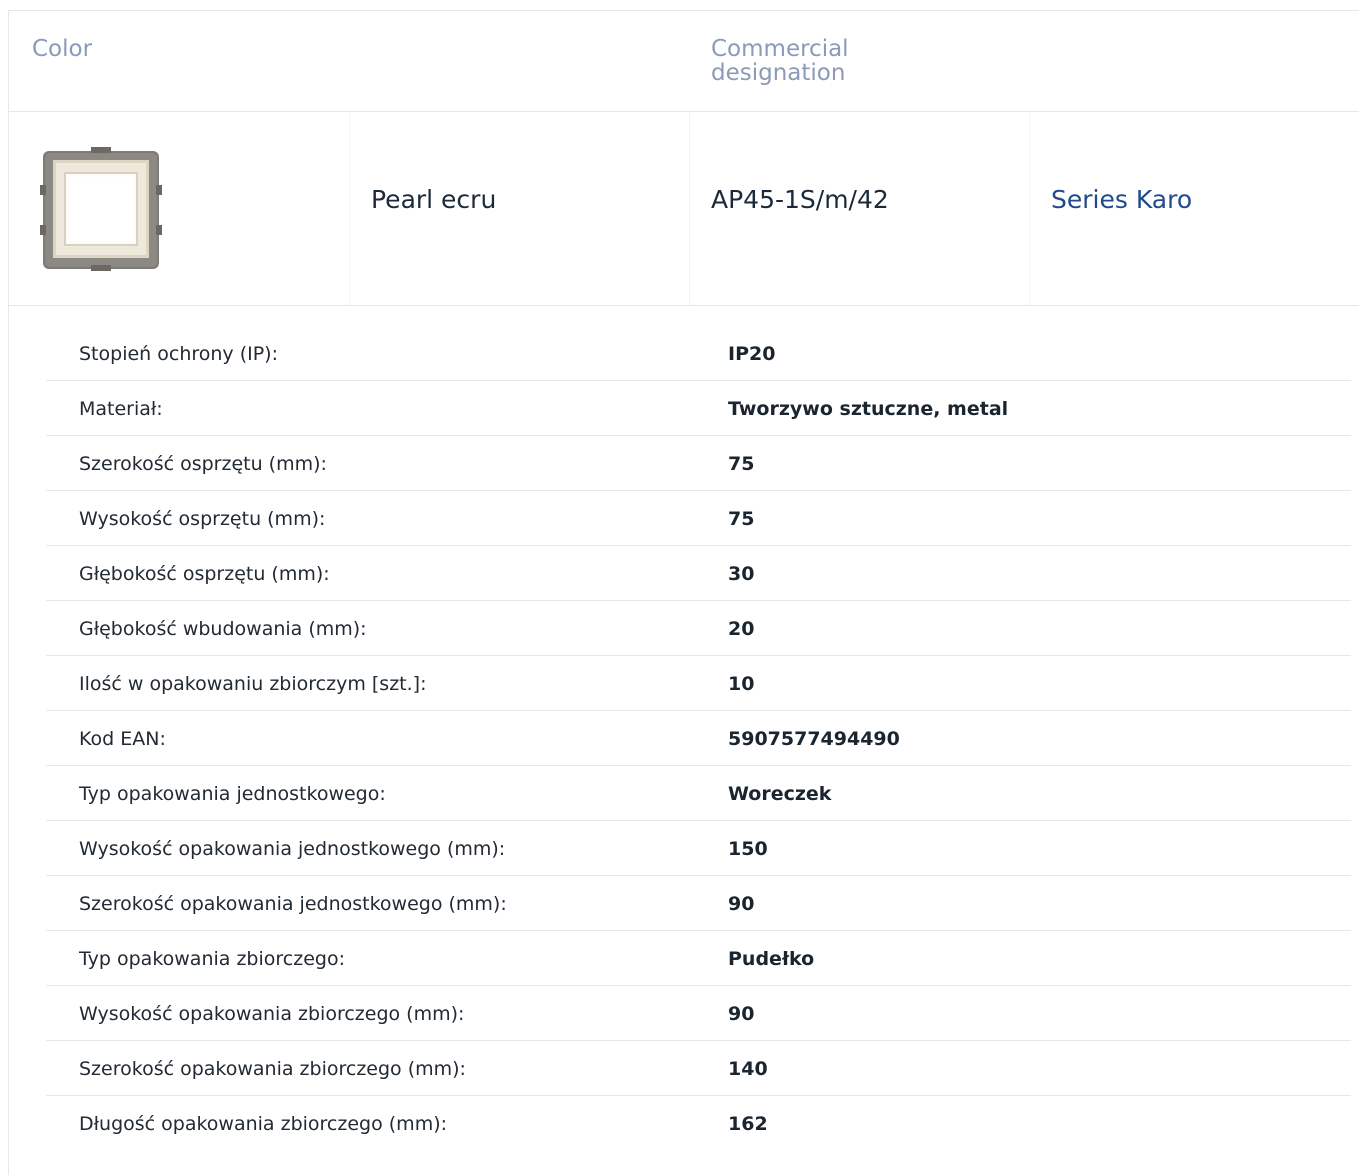 The height and width of the screenshot is (1175, 1359). Describe the element at coordinates (780, 61) in the screenshot. I see `designation-column-header: Commercial designation` at that location.